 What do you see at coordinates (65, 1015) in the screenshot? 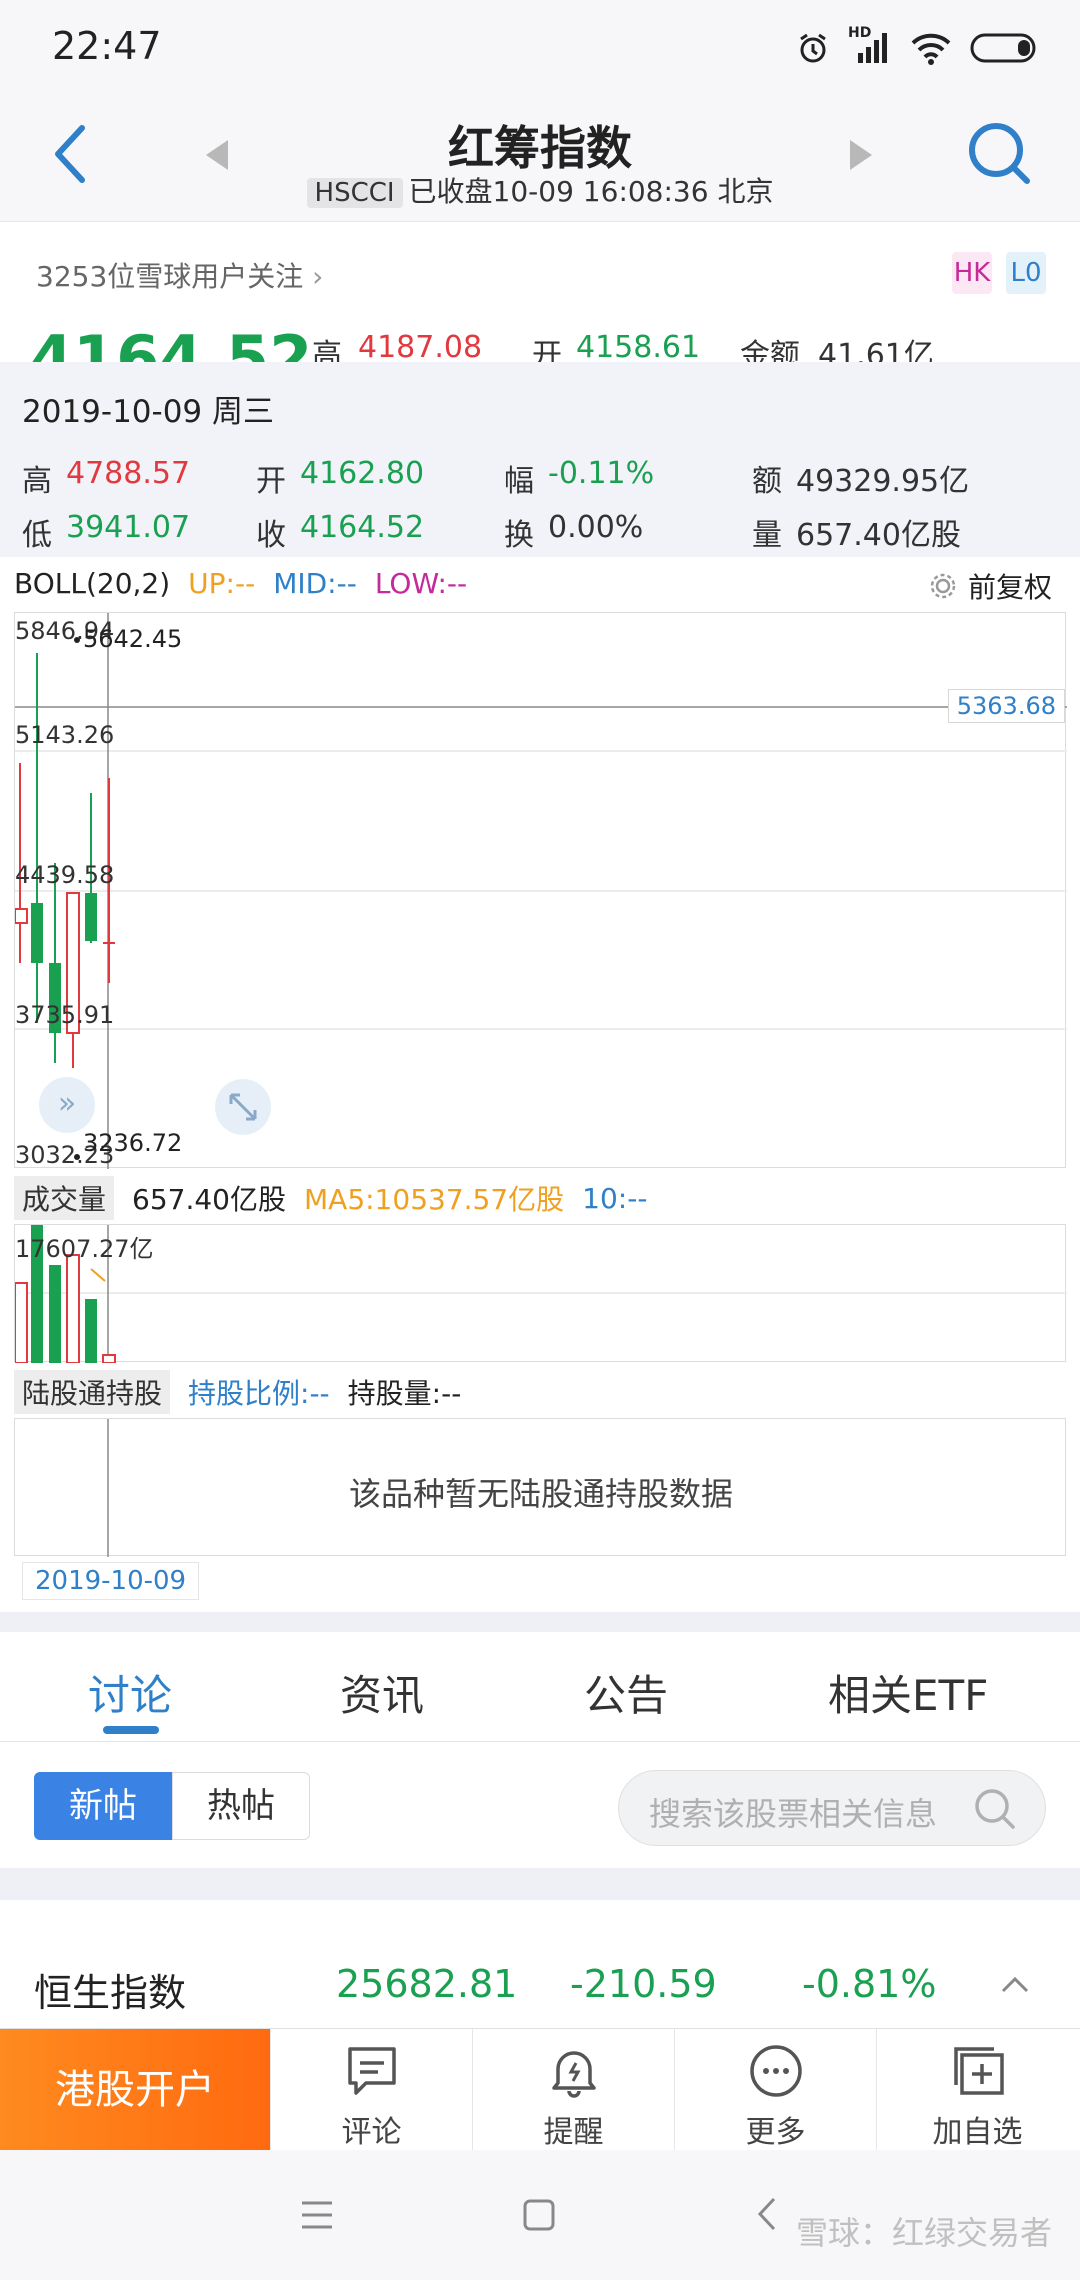
I see `y-label-4: 3735.91` at bounding box center [65, 1015].